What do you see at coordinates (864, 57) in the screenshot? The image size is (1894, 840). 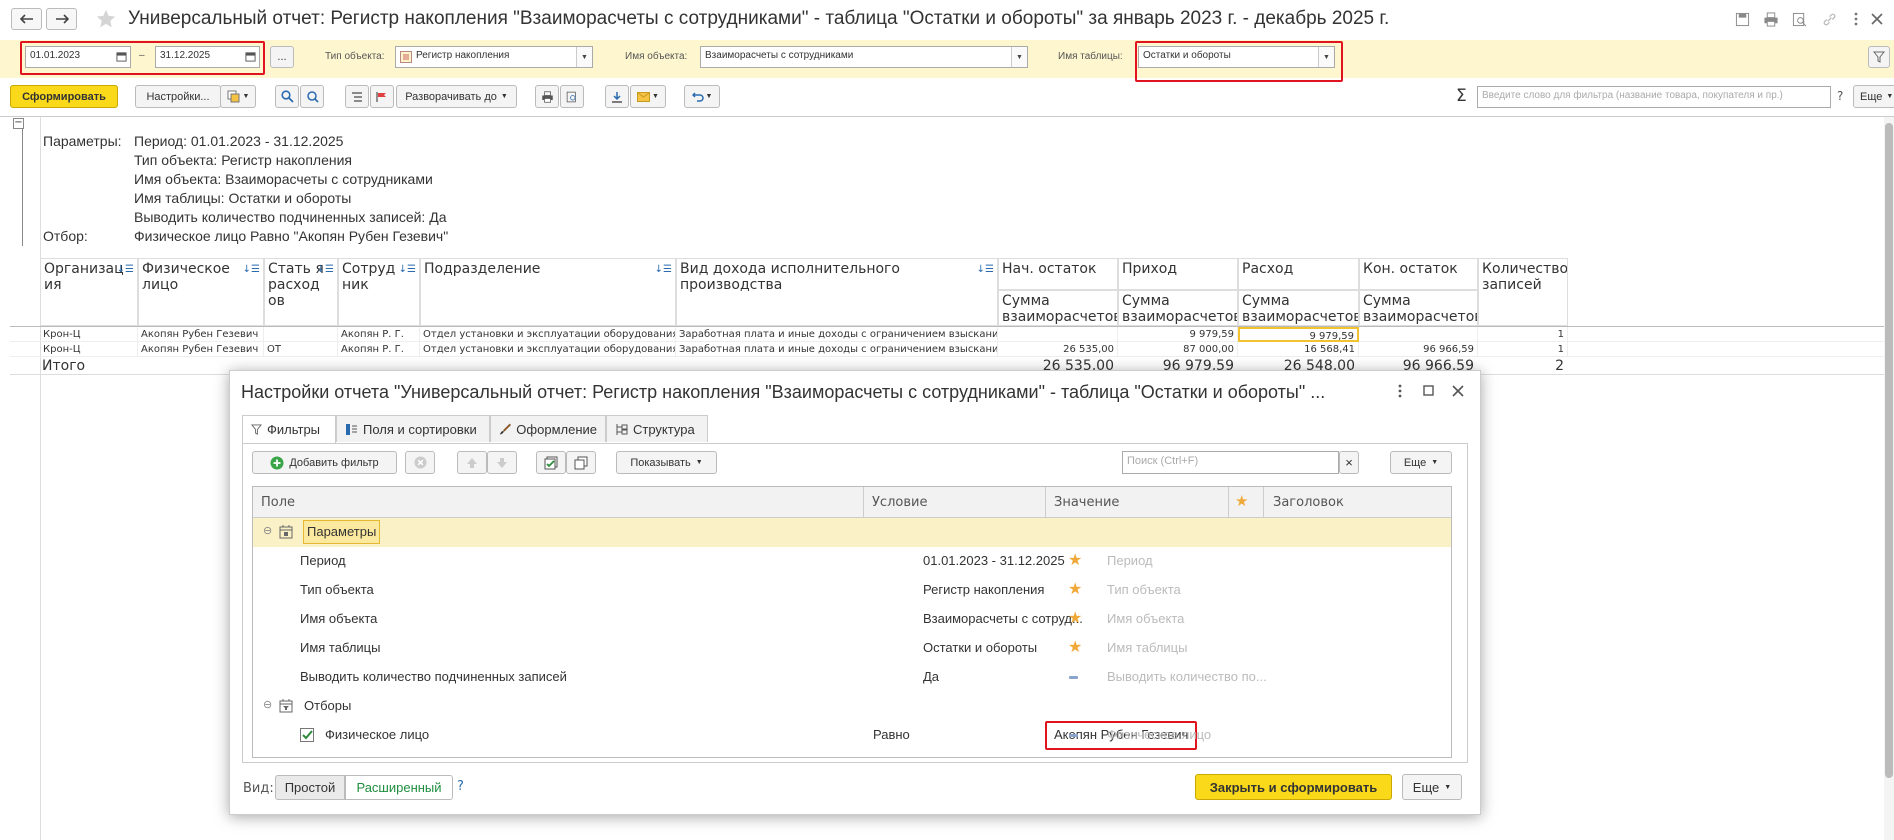 I see `object-name-select: Взаиморасчеты с сотрудниками ▼` at bounding box center [864, 57].